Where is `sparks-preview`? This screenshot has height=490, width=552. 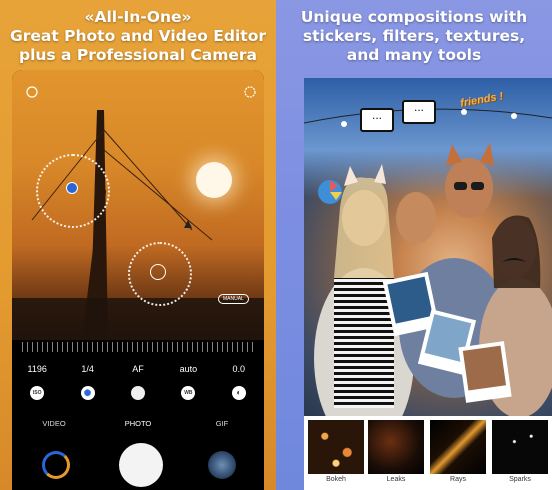
sparks-preview is located at coordinates (520, 447).